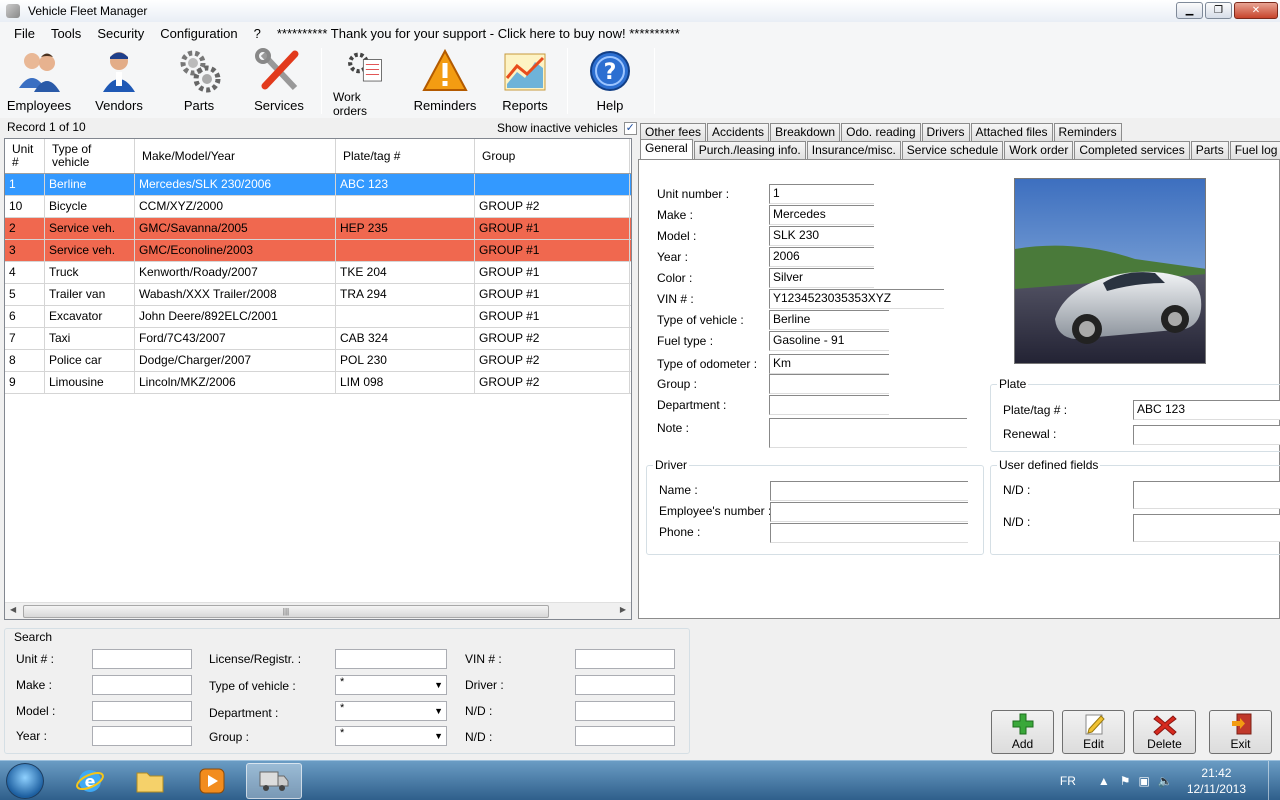 This screenshot has width=1280, height=800. Describe the element at coordinates (1189, 10) in the screenshot. I see `minimize-button: ▁` at that location.